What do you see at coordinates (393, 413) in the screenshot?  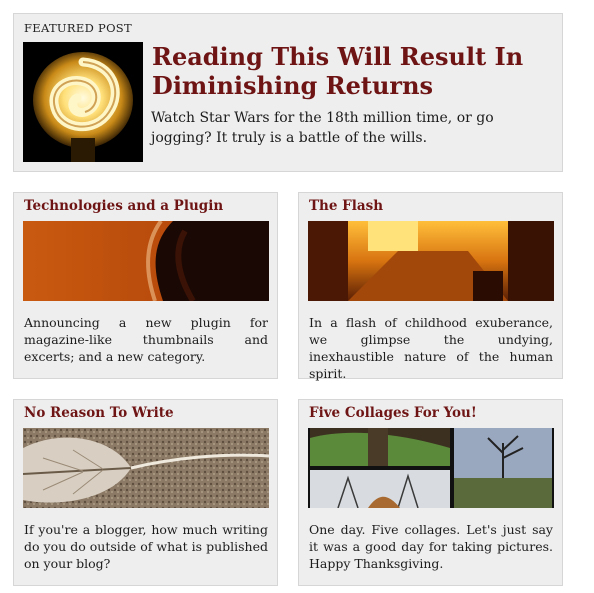 I see `post-title: Five Collages For You!` at bounding box center [393, 413].